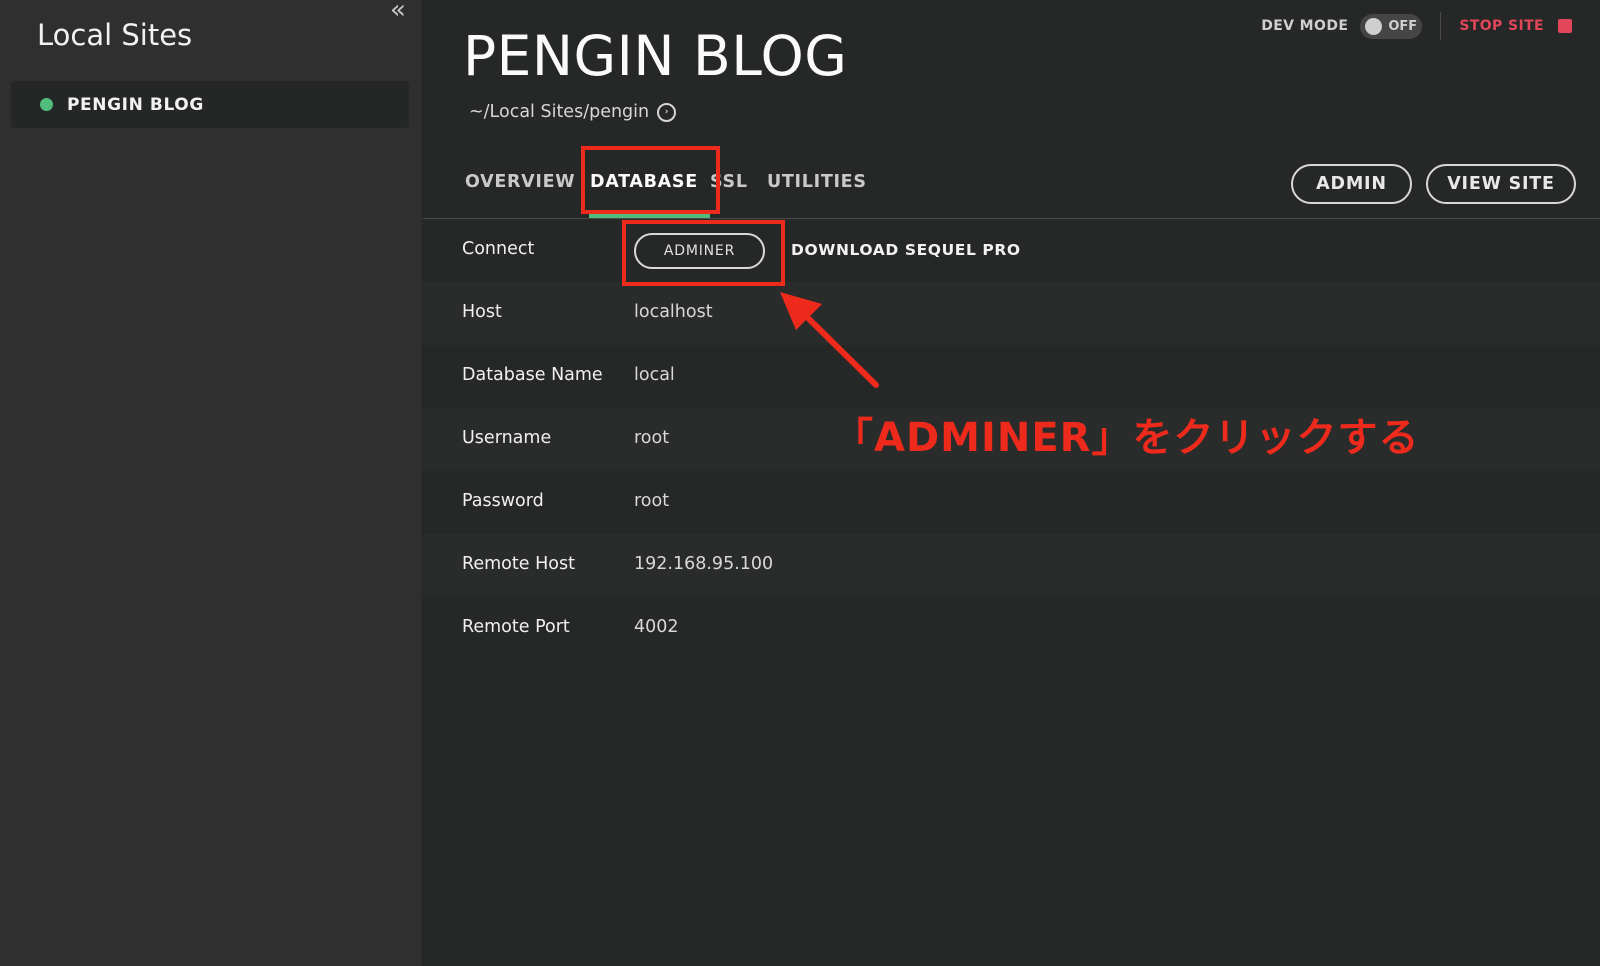 This screenshot has height=966, width=1600. What do you see at coordinates (559, 112) in the screenshot?
I see `site-path-text: ~/Local Sites/pengin` at bounding box center [559, 112].